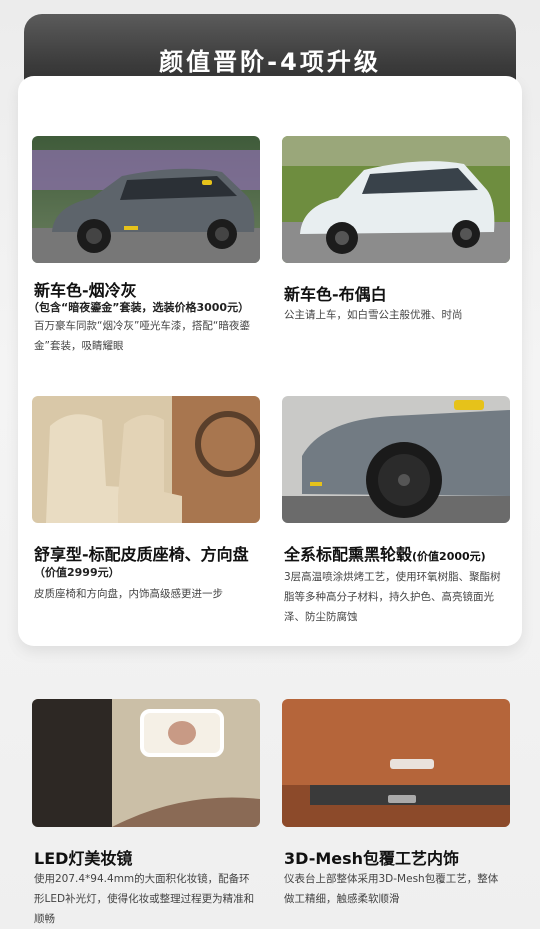  What do you see at coordinates (396, 199) in the screenshot?
I see `white-car-photo` at bounding box center [396, 199].